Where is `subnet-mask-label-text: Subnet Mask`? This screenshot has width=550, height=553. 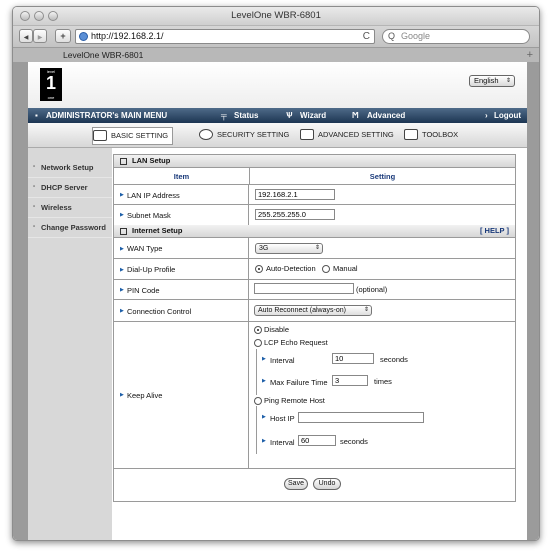 subnet-mask-label-text: Subnet Mask is located at coordinates (149, 215).